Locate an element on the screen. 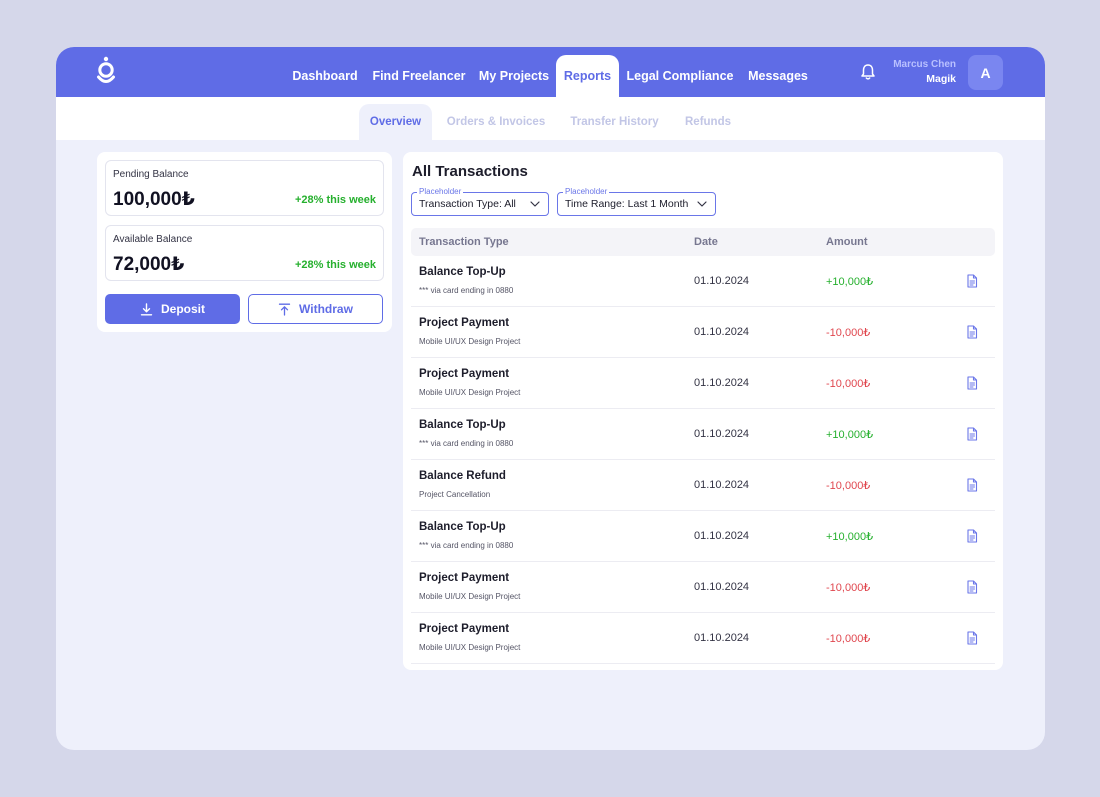 Image resolution: width=1100 pixels, height=797 pixels. nav-legal-compliance: Legal Compliance is located at coordinates (680, 76).